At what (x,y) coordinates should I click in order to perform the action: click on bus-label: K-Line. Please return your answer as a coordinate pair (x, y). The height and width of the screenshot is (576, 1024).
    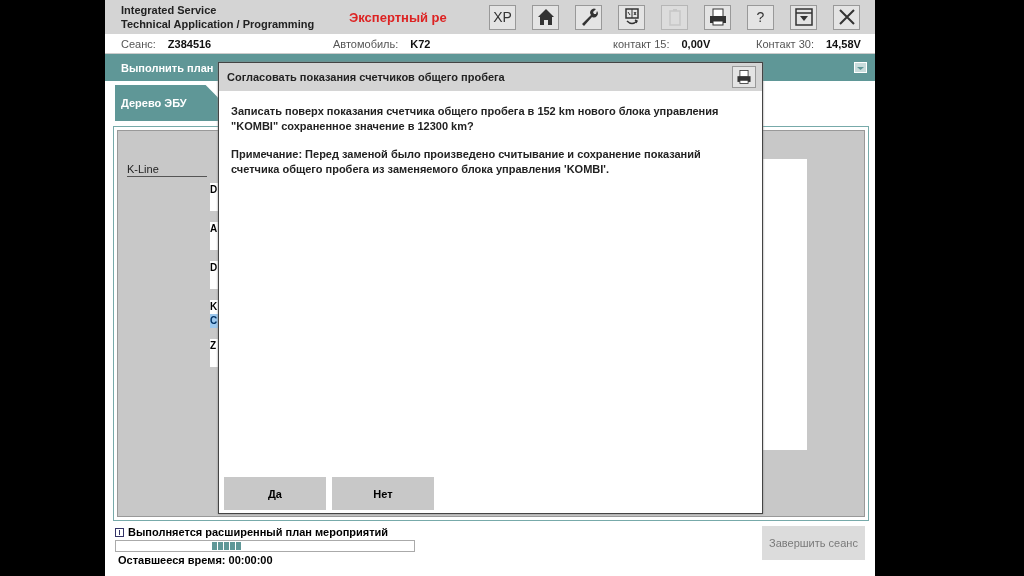
    Looking at the image, I should click on (167, 170).